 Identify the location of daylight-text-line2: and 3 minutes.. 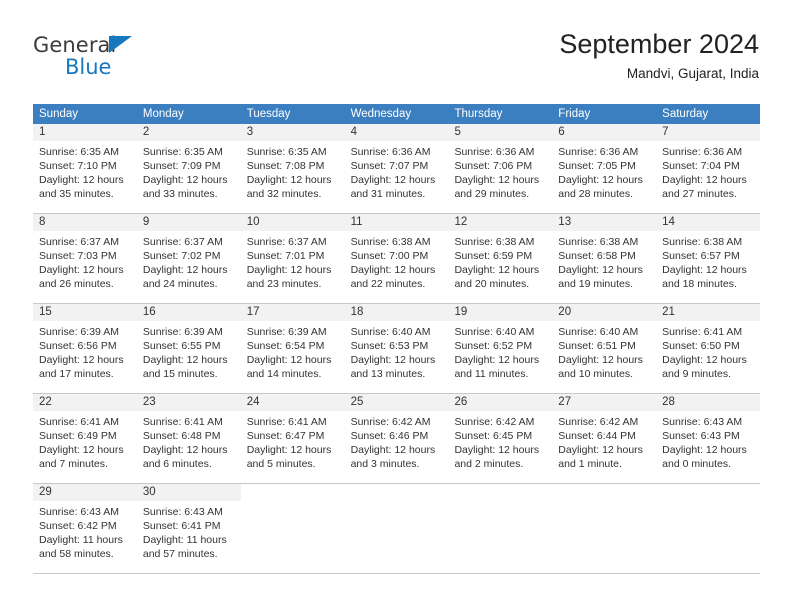
(385, 464).